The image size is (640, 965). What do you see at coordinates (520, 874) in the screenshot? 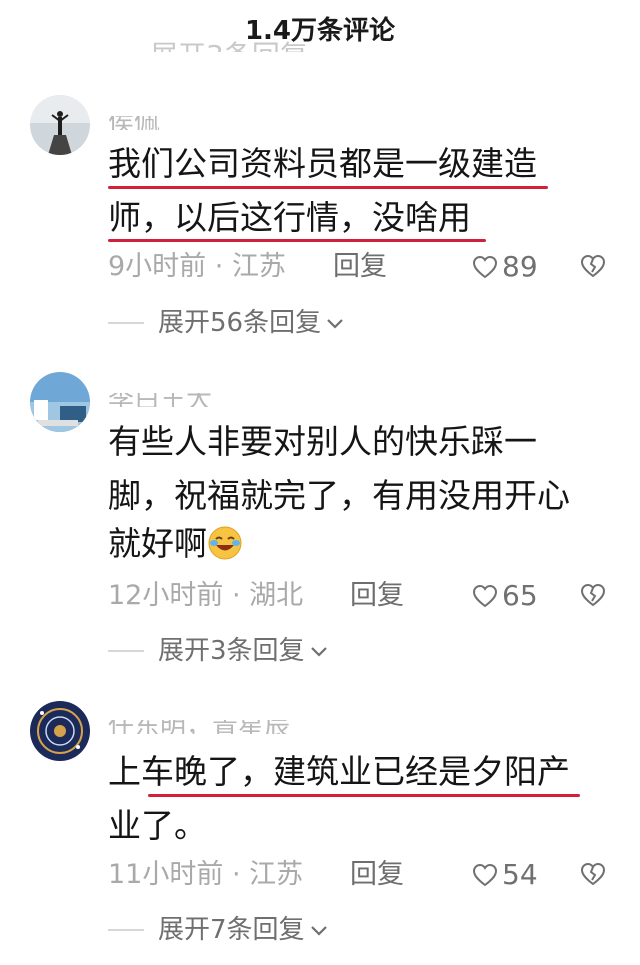
I see `like-count: 54` at bounding box center [520, 874].